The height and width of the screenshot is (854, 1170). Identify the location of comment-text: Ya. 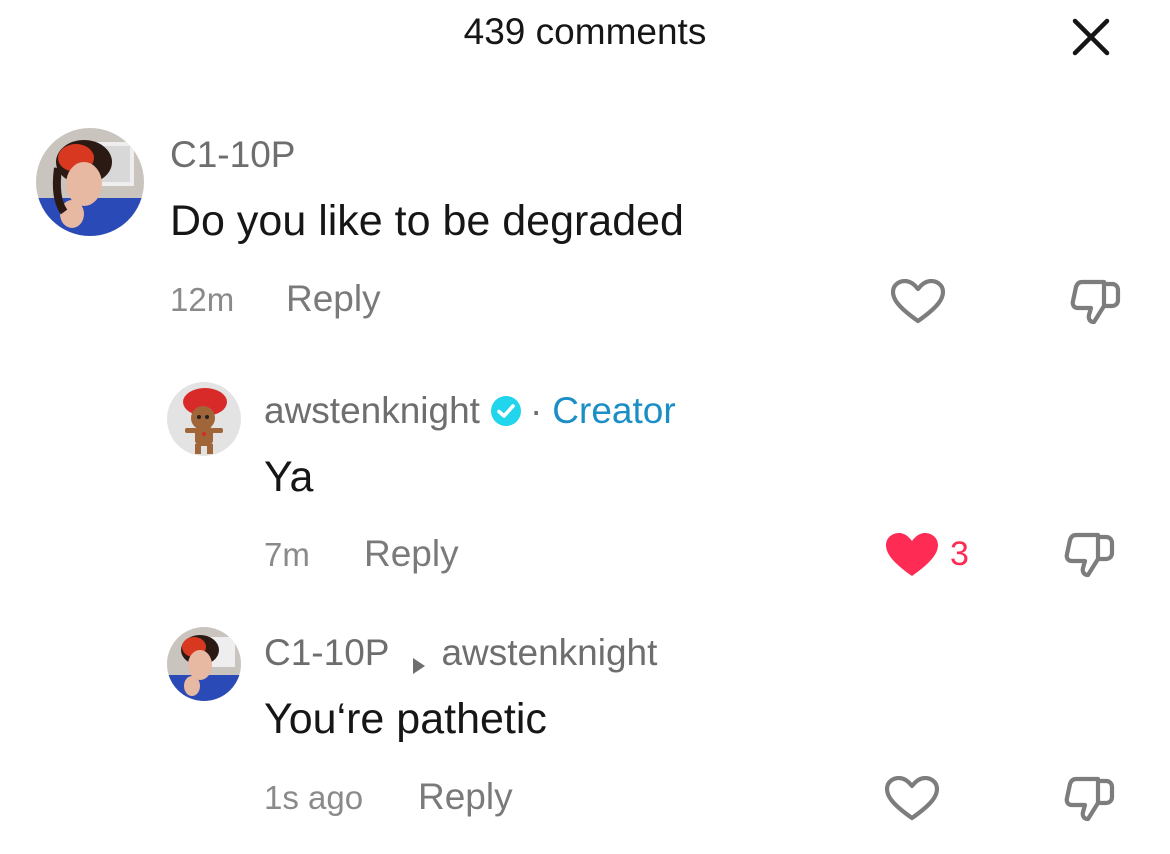
(289, 477).